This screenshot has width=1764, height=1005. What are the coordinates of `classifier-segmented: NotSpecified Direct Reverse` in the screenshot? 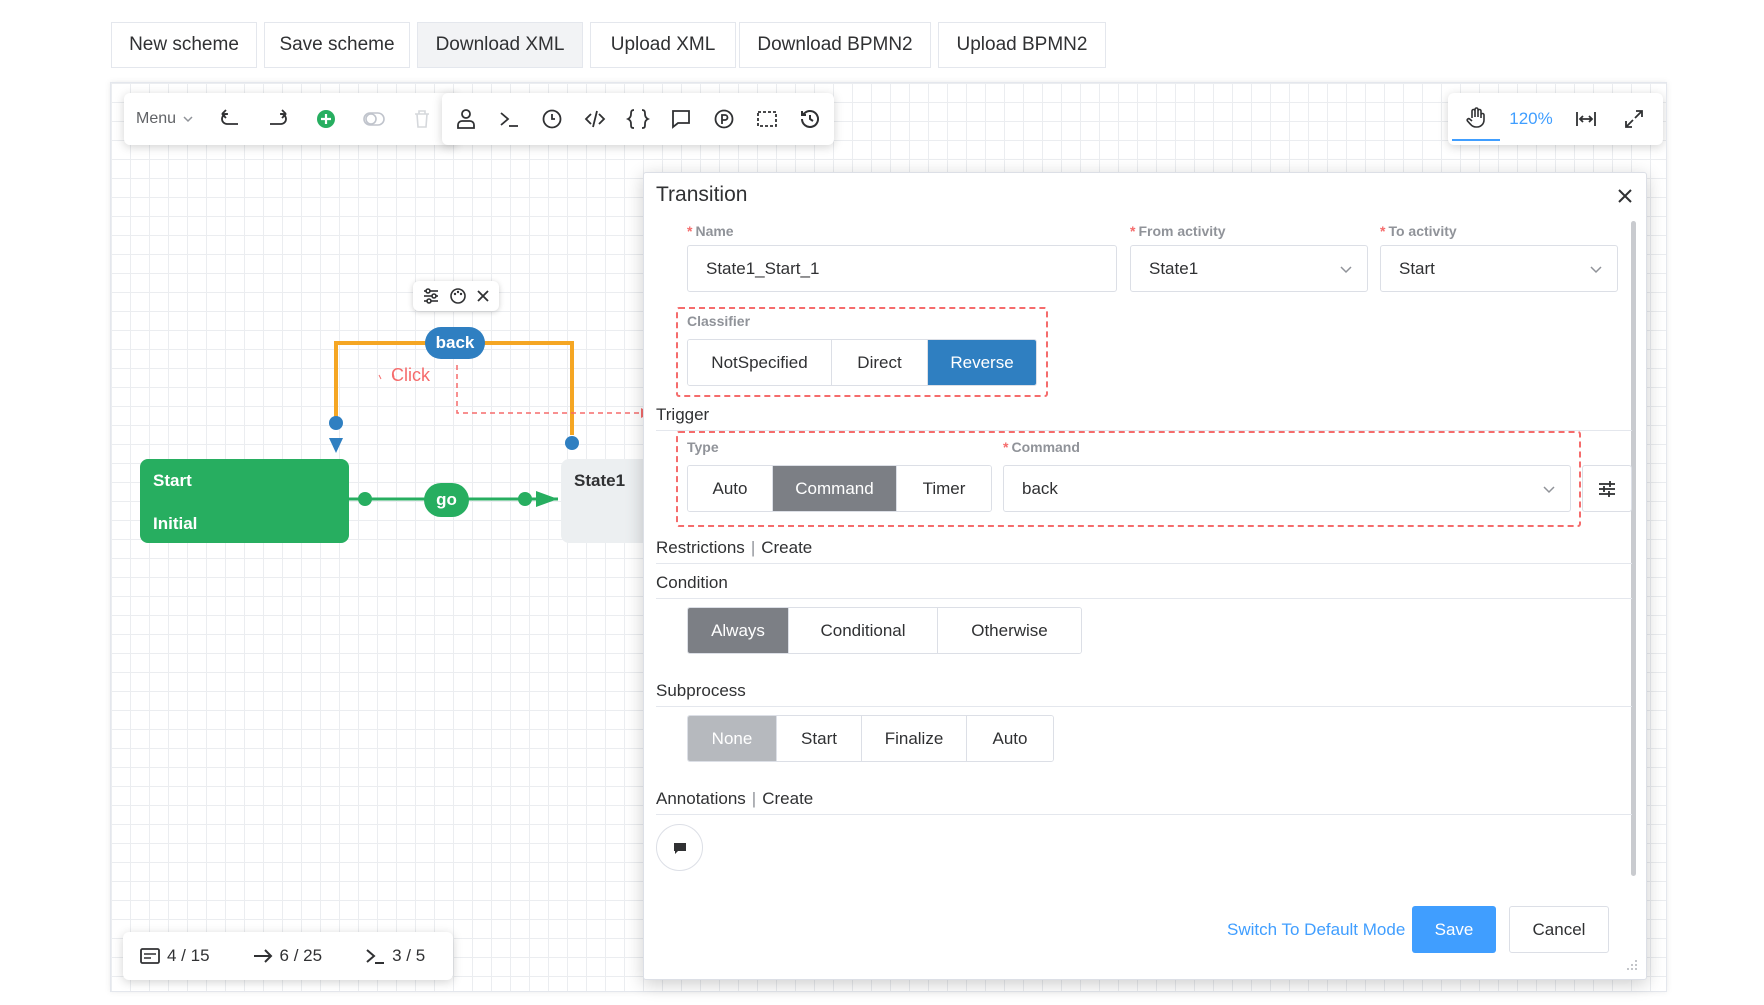 It's located at (862, 362).